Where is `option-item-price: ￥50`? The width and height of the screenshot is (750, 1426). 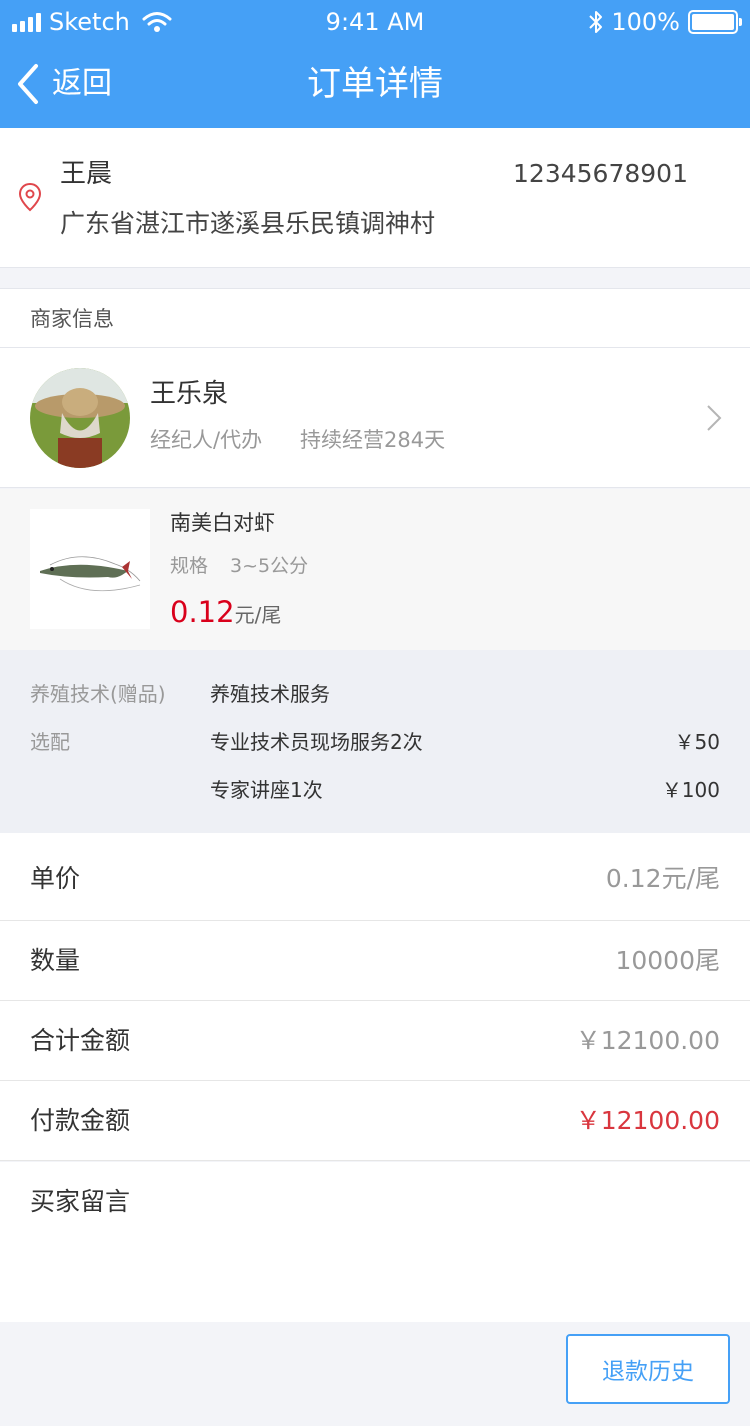 option-item-price: ￥50 is located at coordinates (697, 742).